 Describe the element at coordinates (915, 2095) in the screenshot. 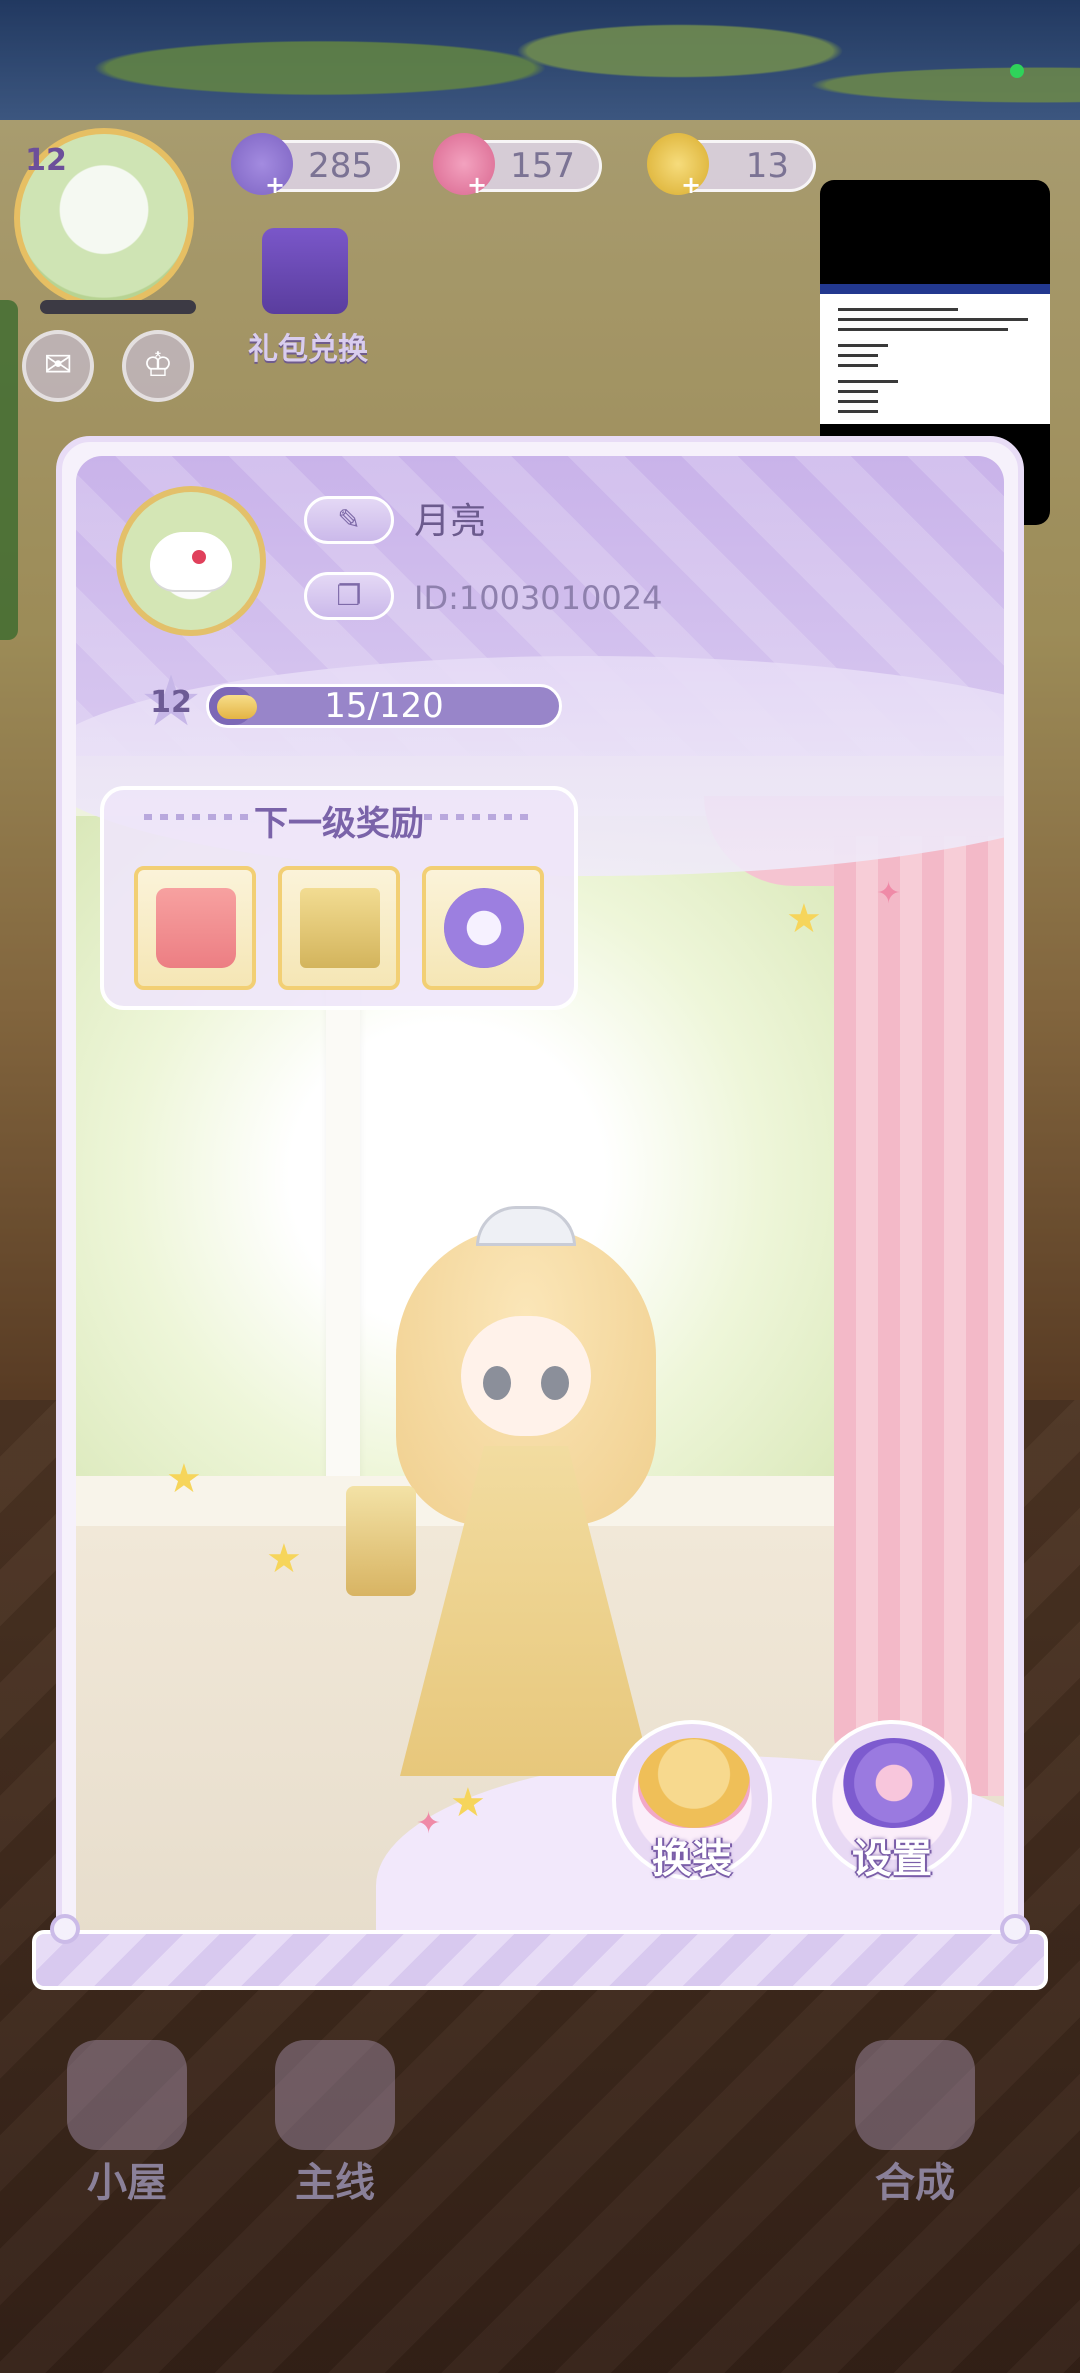

I see `teacup-icon` at that location.